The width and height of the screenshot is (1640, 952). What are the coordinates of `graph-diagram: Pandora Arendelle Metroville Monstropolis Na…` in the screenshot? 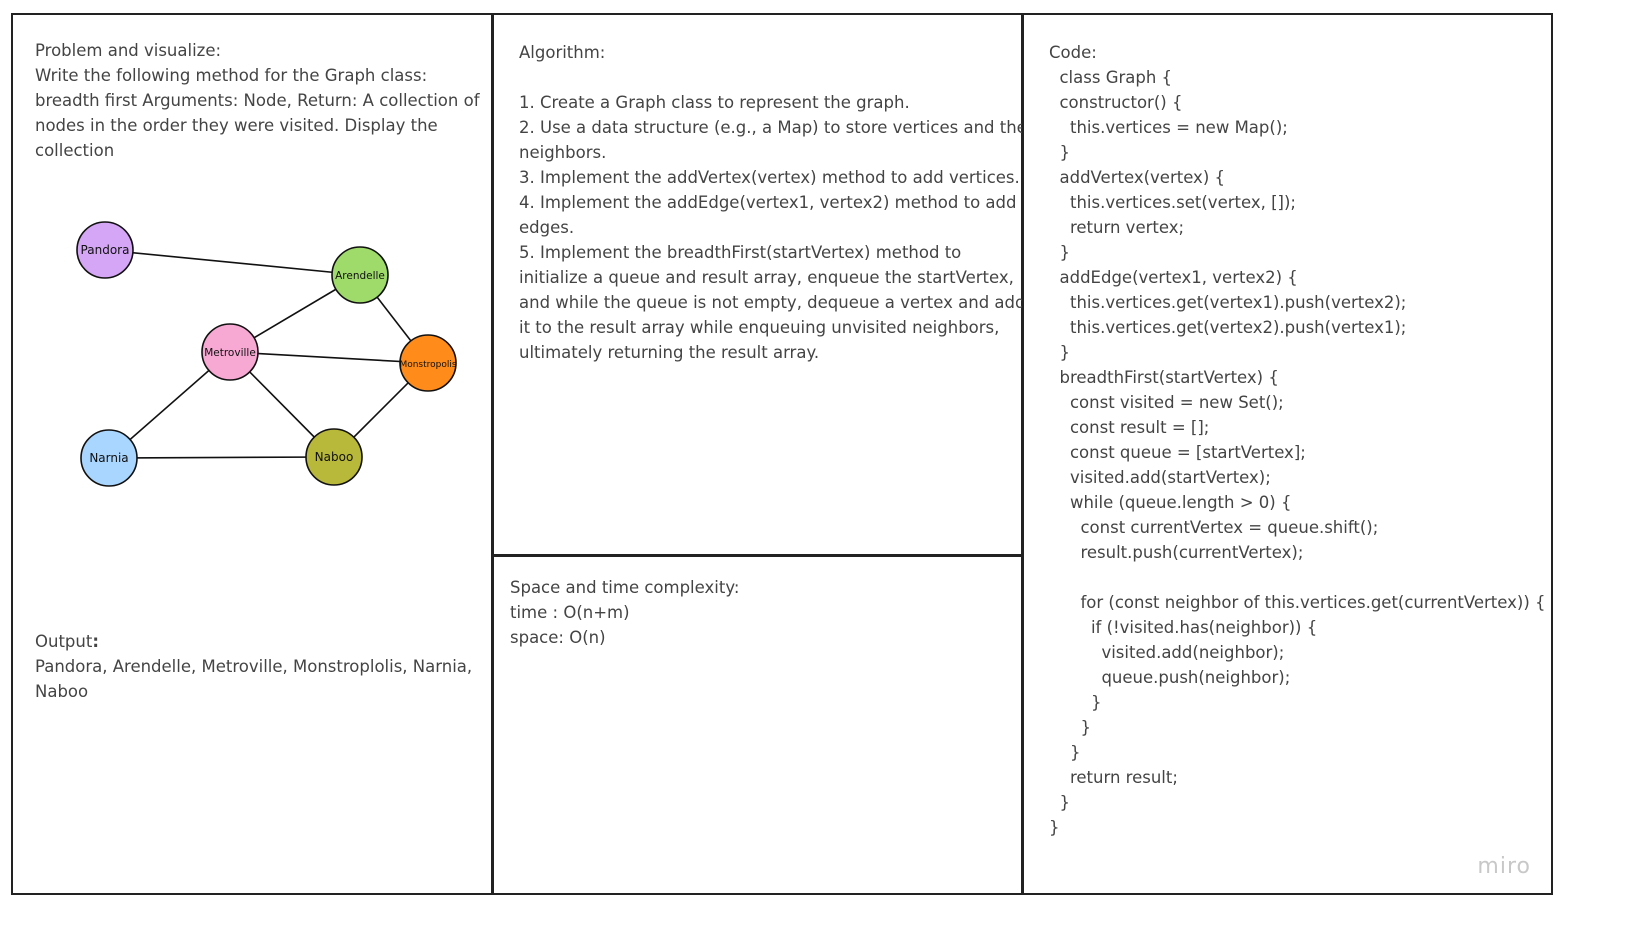 It's located at (266, 354).